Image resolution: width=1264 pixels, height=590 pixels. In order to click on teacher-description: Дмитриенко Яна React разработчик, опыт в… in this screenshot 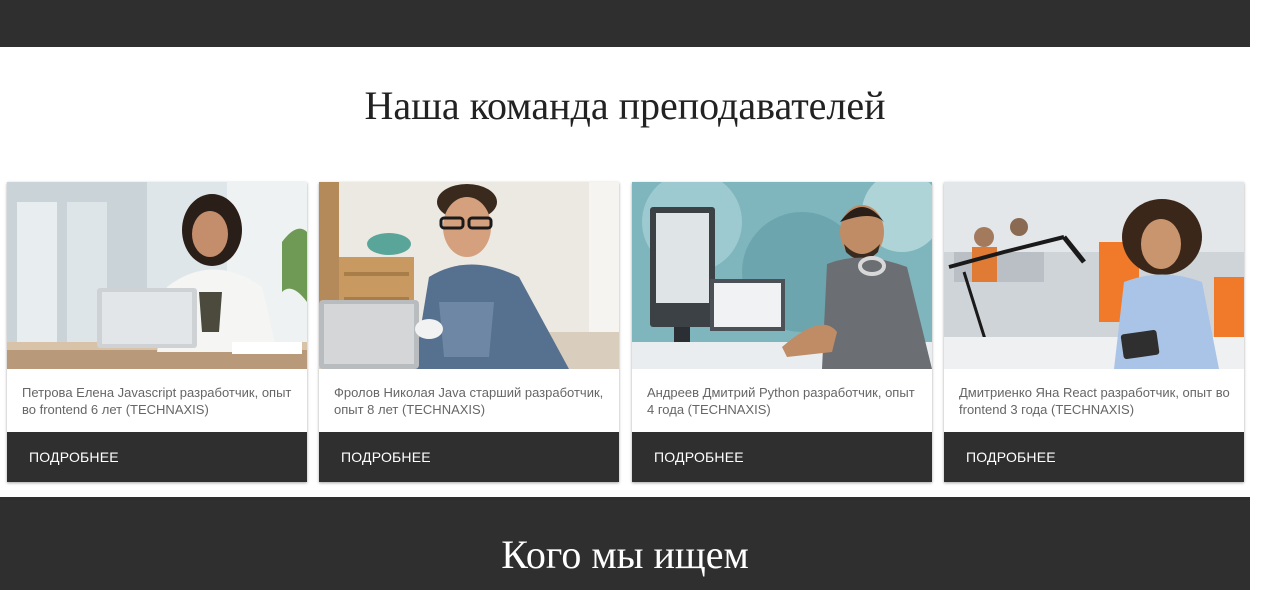, I will do `click(1094, 401)`.